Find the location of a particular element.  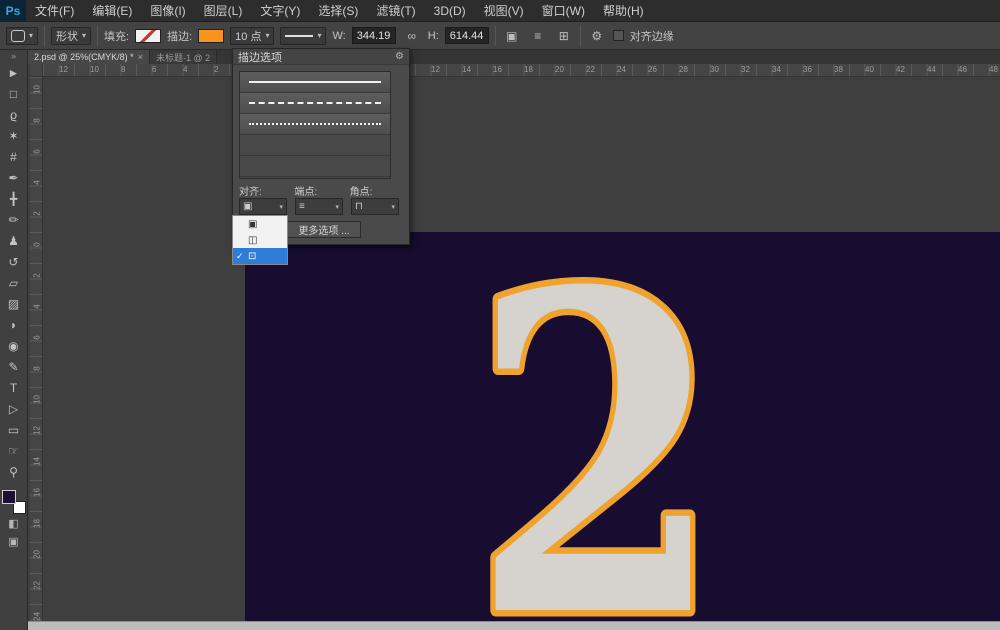

v-ruler-label: 14 is located at coordinates (37, 461).